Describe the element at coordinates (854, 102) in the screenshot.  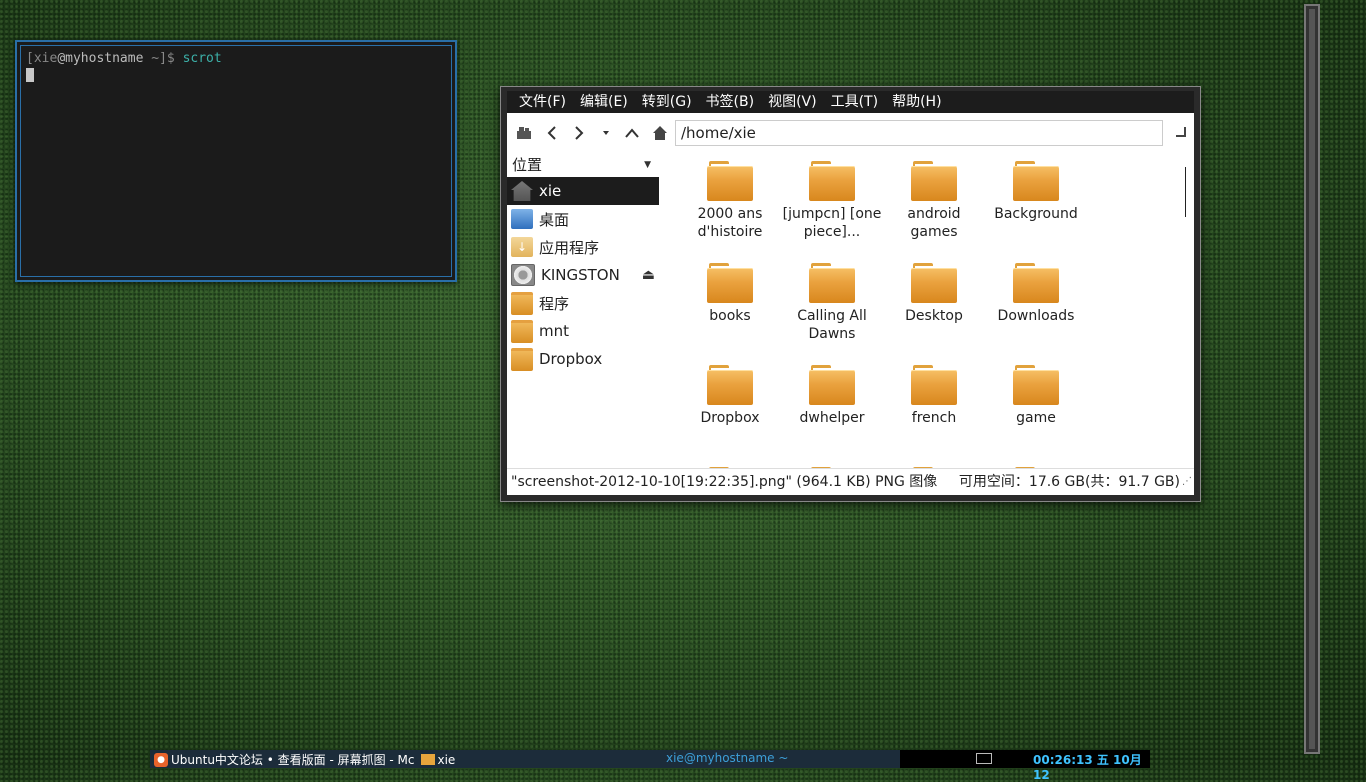
I see `menu-tools: 工具(T)` at that location.